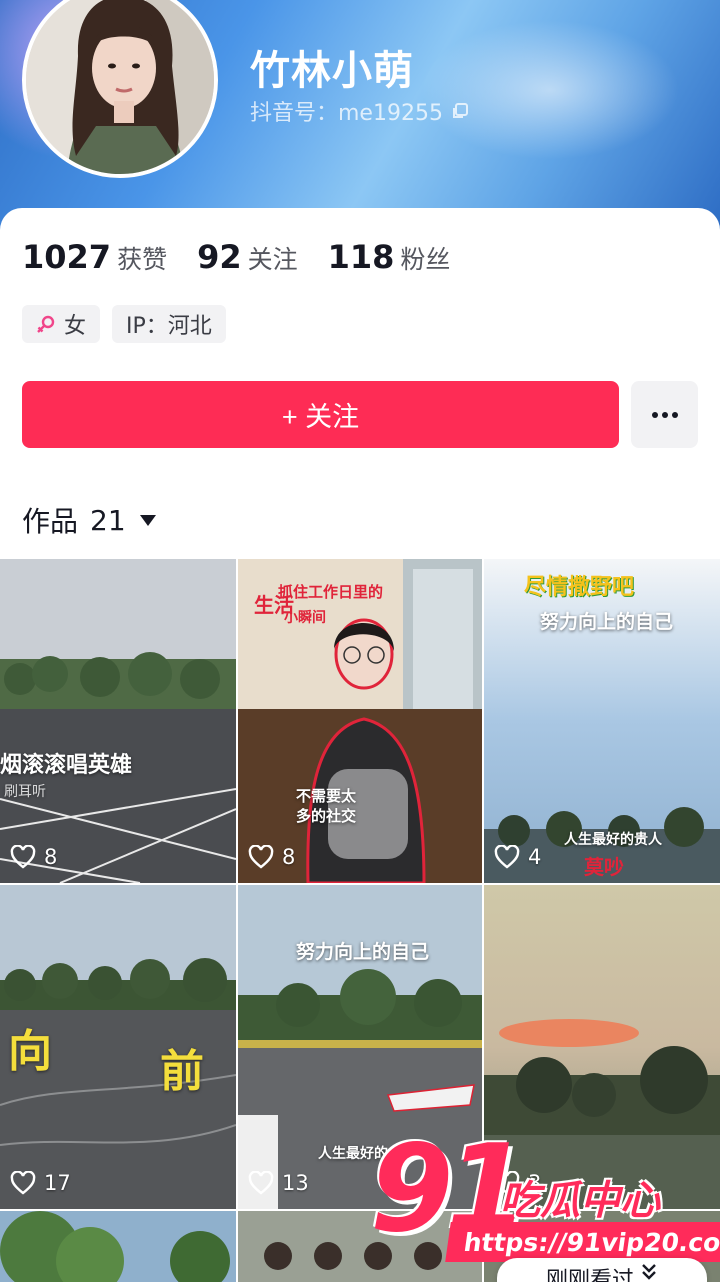  Describe the element at coordinates (46, 324) in the screenshot. I see `female-icon` at that location.